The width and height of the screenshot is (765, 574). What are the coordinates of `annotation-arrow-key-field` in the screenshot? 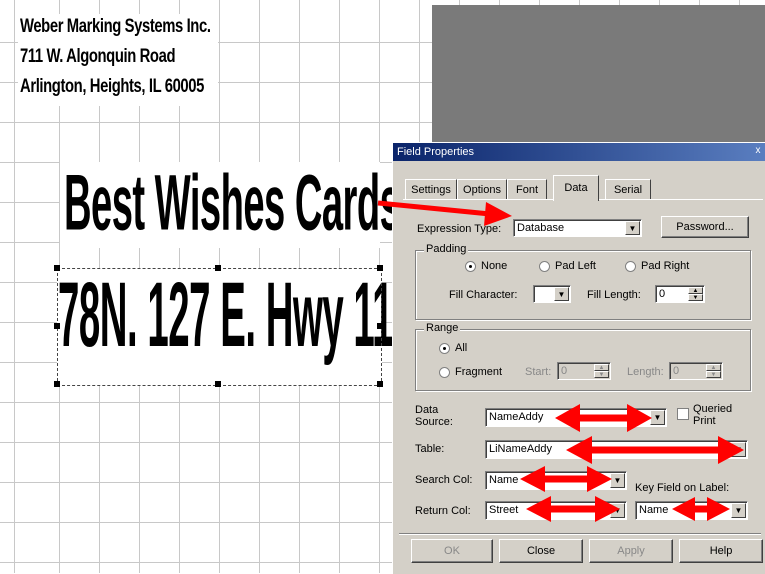 It's located at (701, 509).